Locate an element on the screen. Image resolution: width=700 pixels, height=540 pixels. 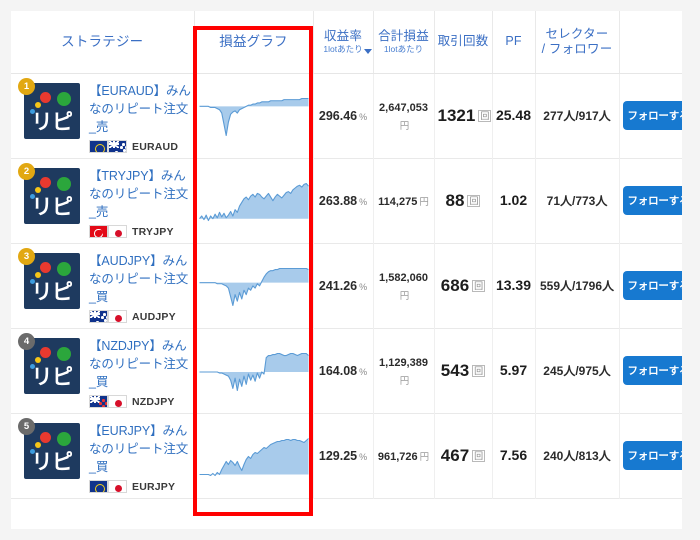
cell-strategy: 3 リピ 【AUDJPY】みんなのリピート注文_買 AUDJPY is located at coordinates (103, 285).